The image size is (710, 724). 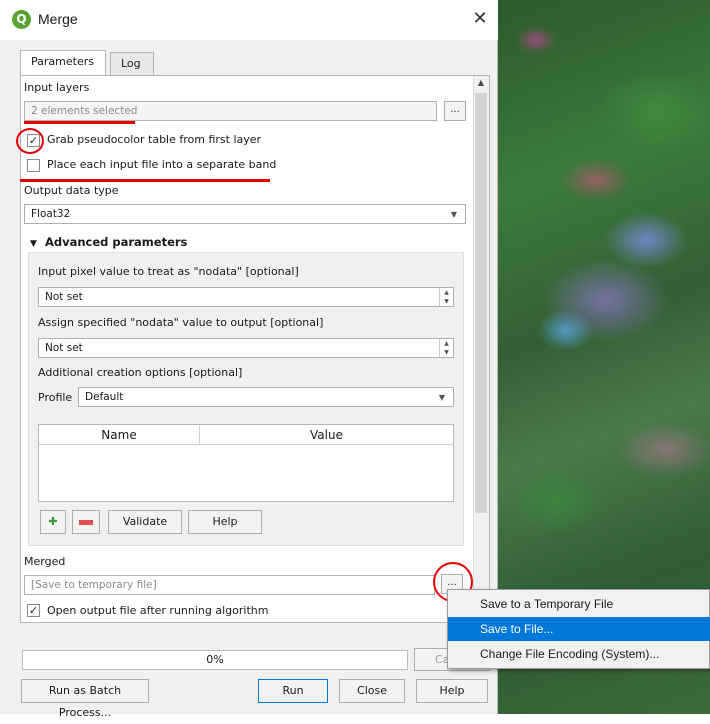 I want to click on close-icon: ✕, so click(x=480, y=19).